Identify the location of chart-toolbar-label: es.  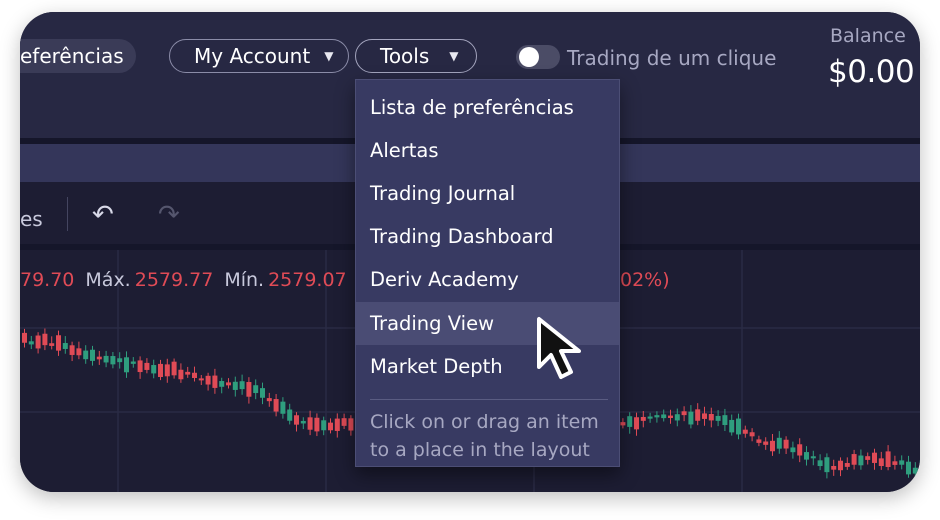
(31, 219).